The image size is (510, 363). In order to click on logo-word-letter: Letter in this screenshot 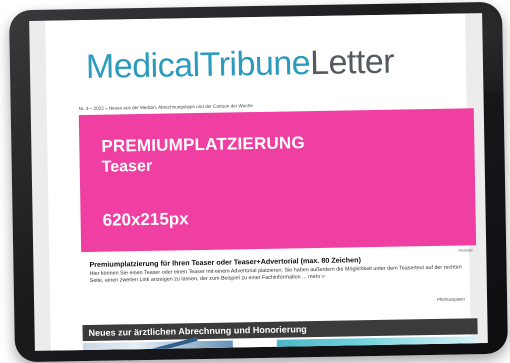, I will do `click(352, 62)`.